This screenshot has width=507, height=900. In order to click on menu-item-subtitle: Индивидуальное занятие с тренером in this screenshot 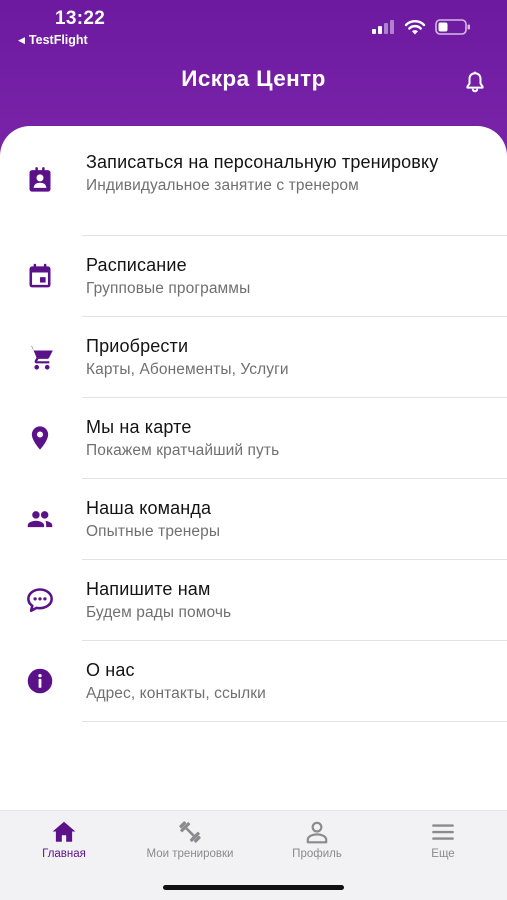, I will do `click(222, 185)`.